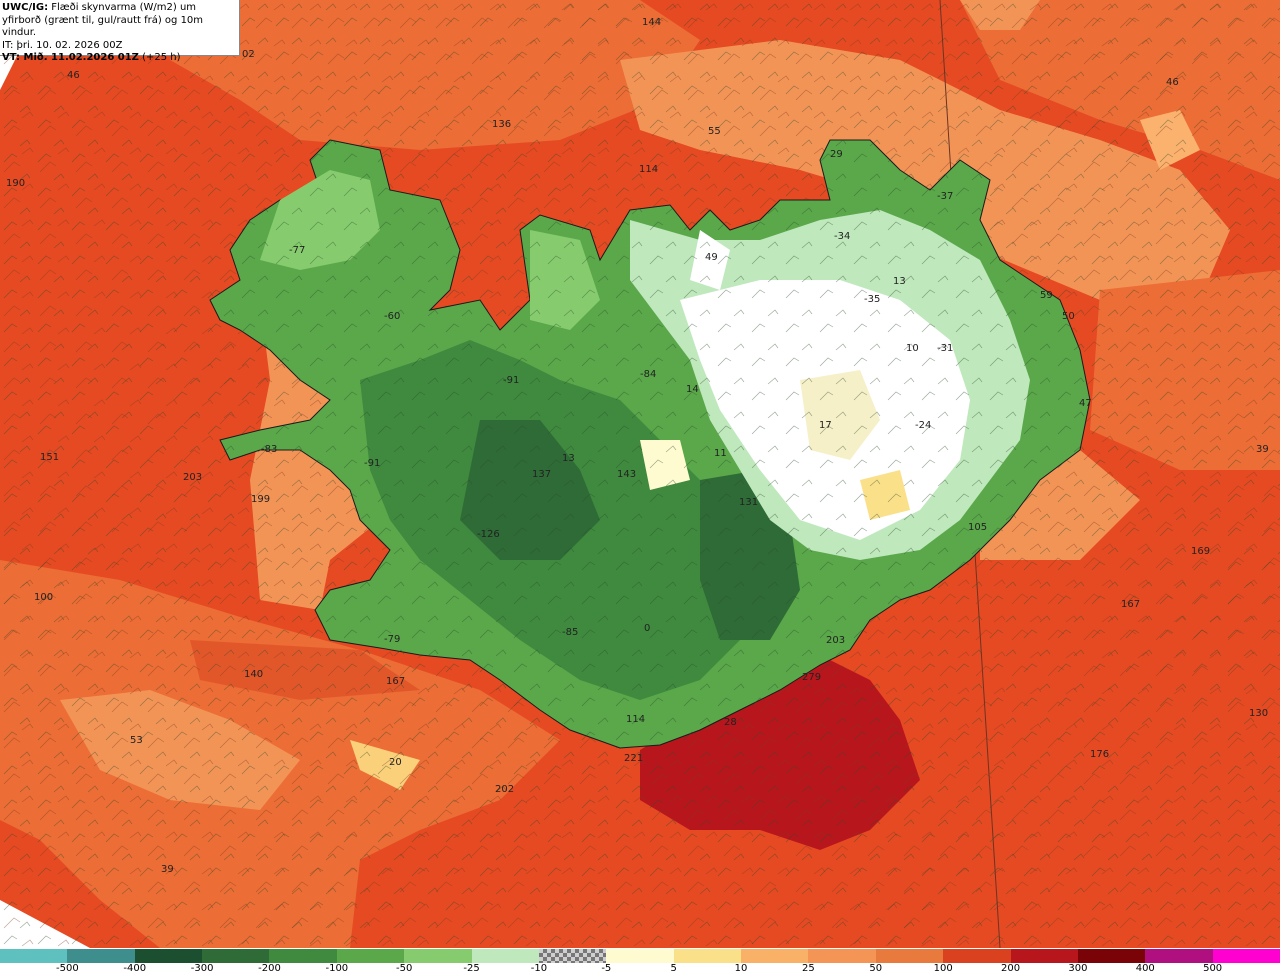 The width and height of the screenshot is (1280, 978). What do you see at coordinates (1068, 316) in the screenshot?
I see `map-label: 50` at bounding box center [1068, 316].